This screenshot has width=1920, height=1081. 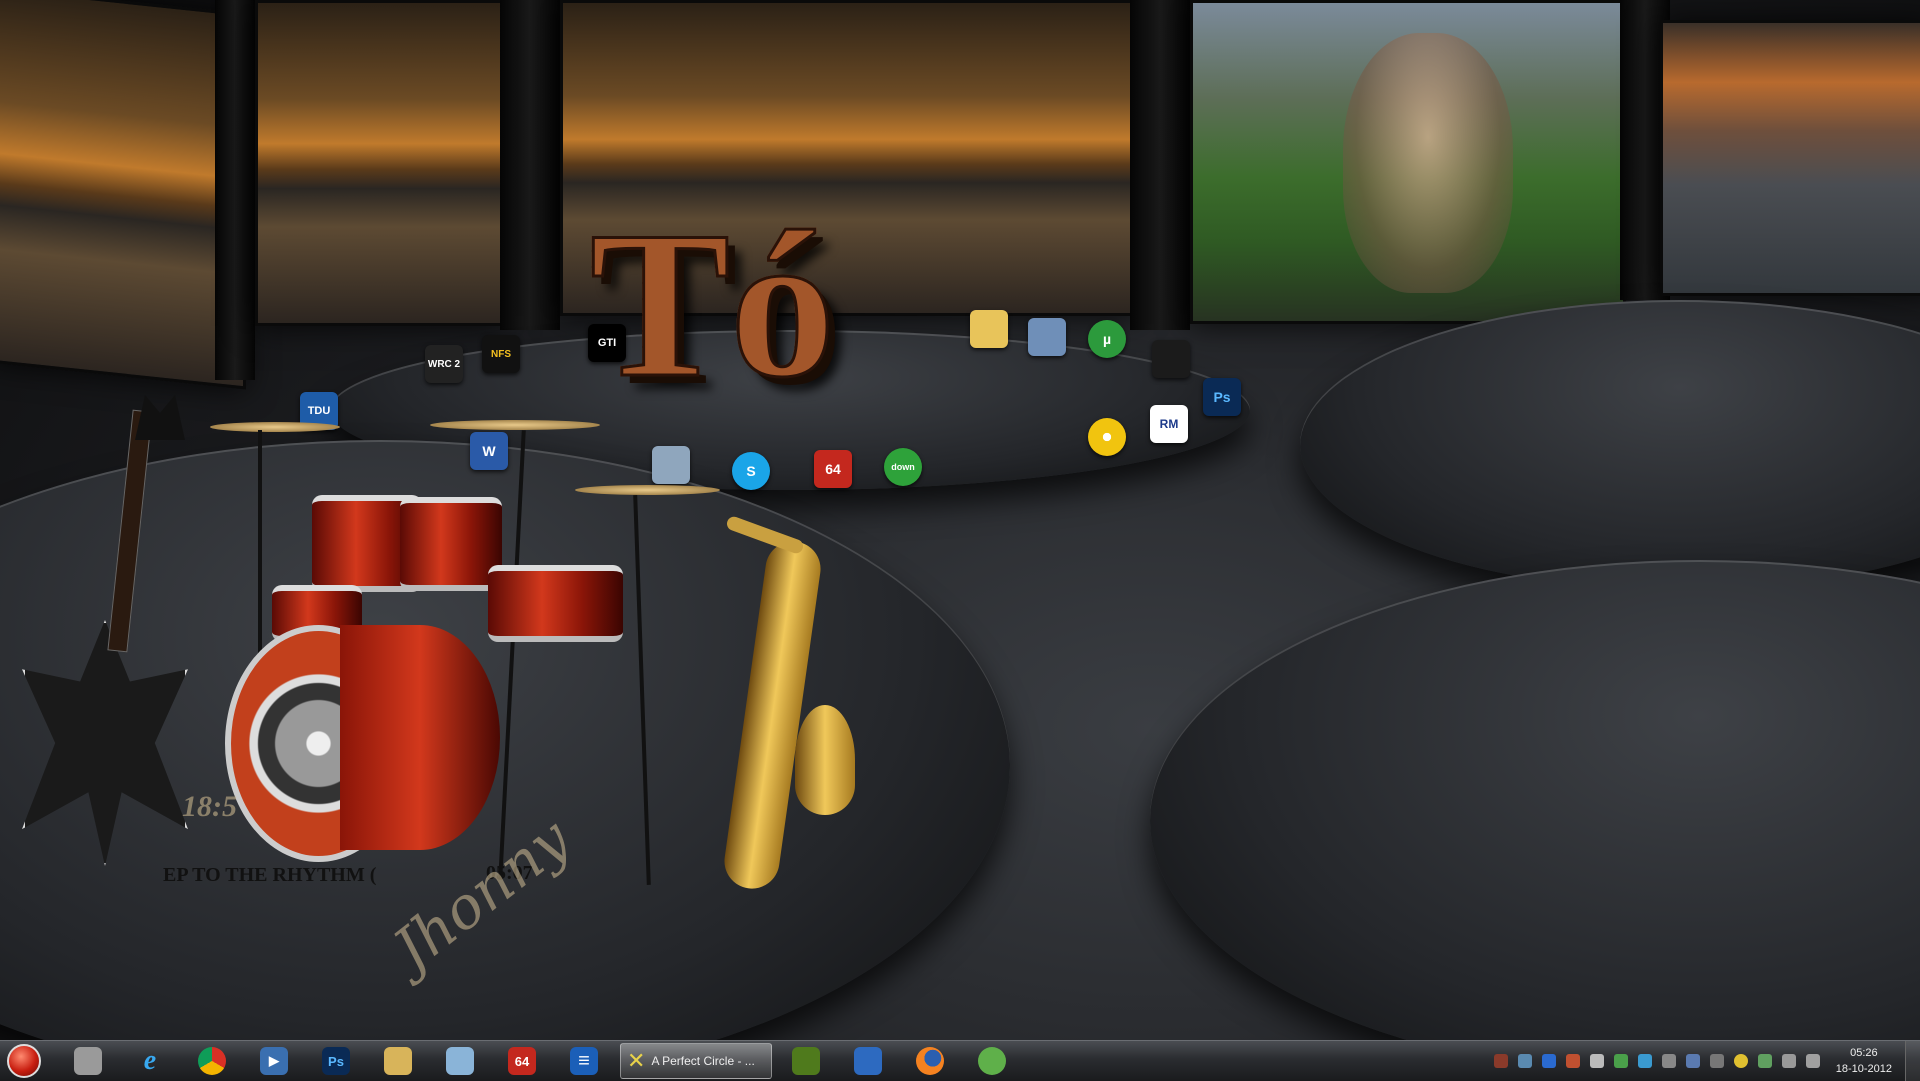 I want to click on start-orb-icon, so click(x=24, y=1061).